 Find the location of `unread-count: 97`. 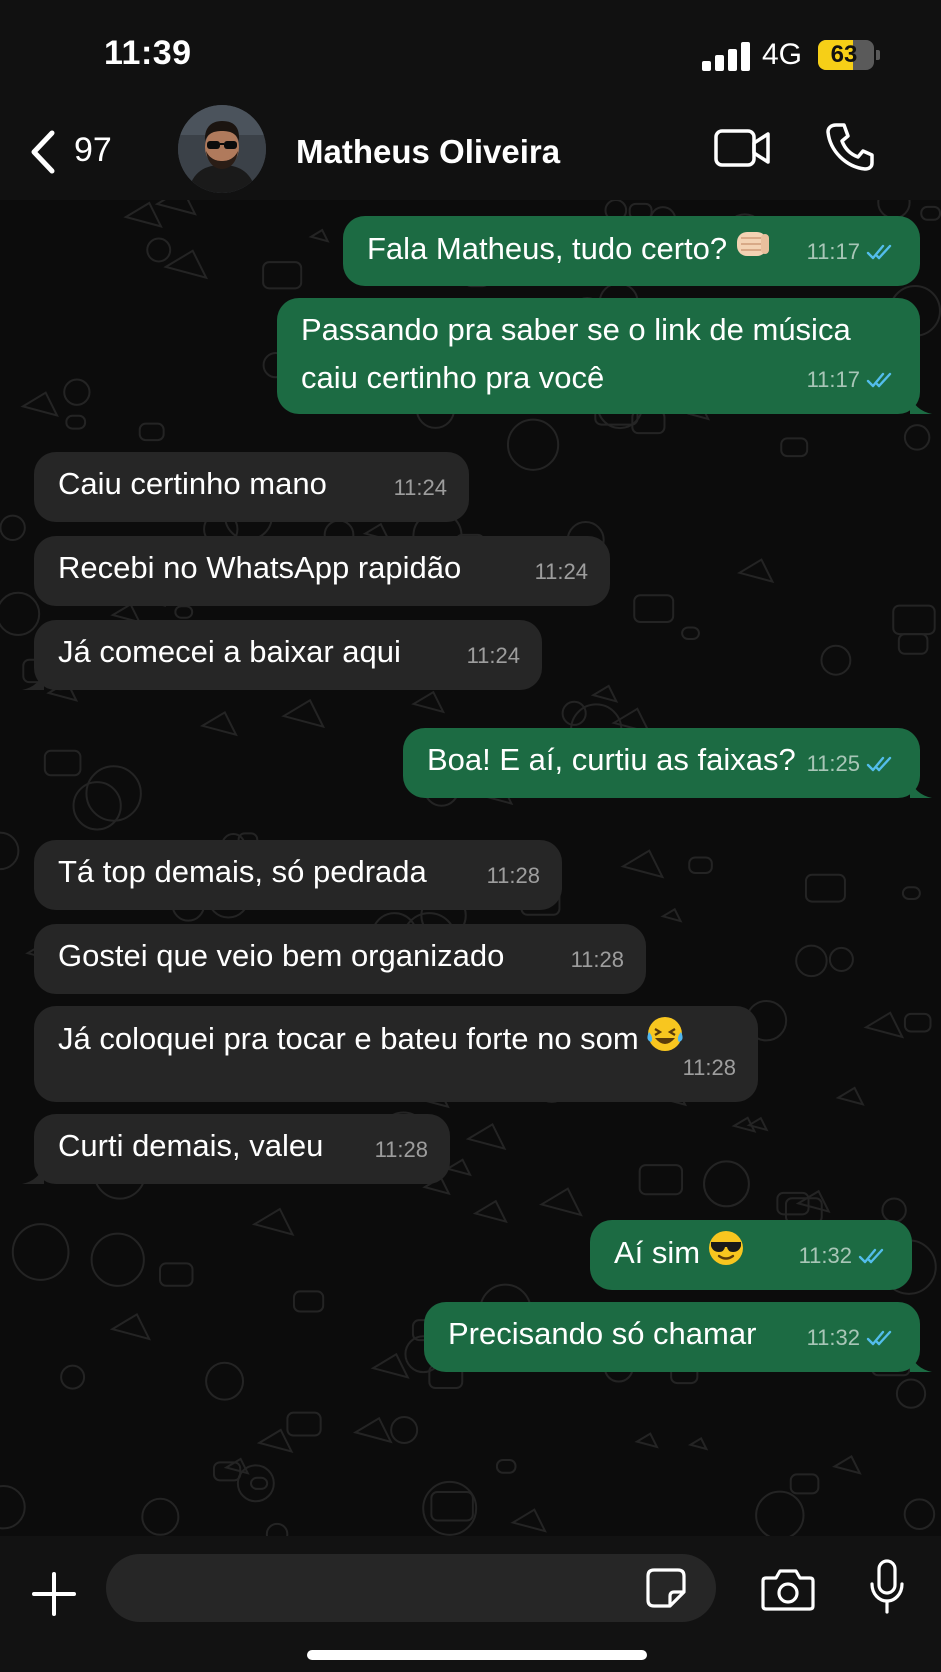

unread-count: 97 is located at coordinates (93, 150).